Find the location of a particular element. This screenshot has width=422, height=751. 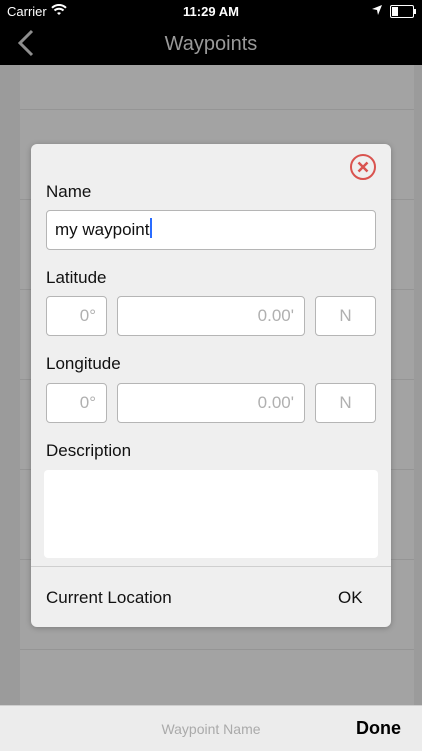

latitude-degrees-input: 0° is located at coordinates (76, 316).